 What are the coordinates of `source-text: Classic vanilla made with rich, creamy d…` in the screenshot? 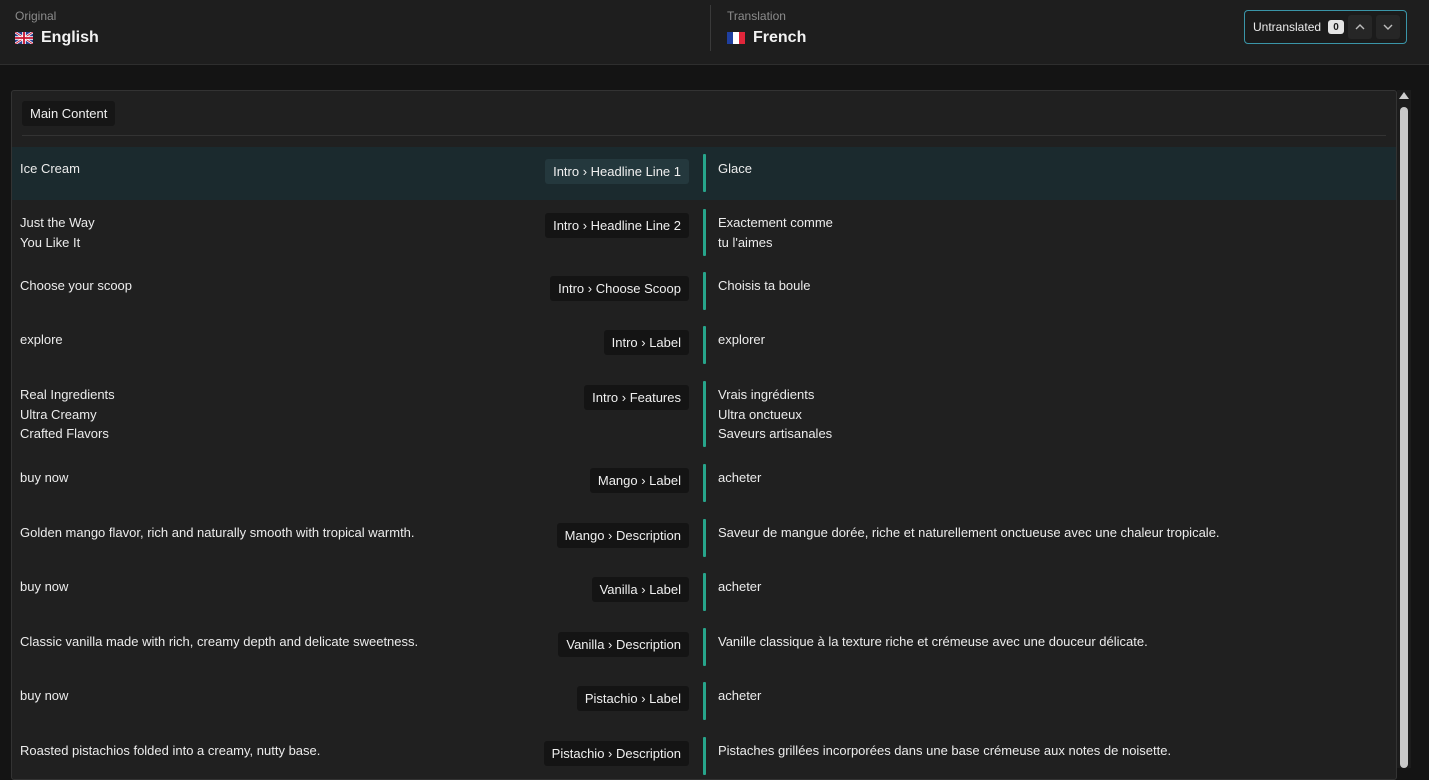 It's located at (219, 641).